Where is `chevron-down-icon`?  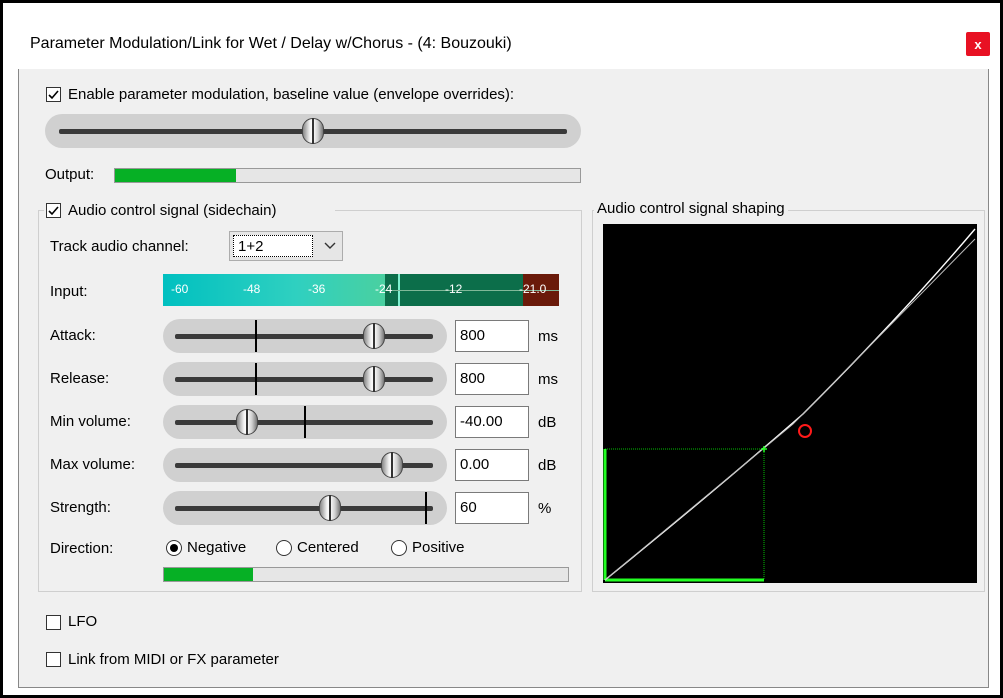 chevron-down-icon is located at coordinates (330, 245).